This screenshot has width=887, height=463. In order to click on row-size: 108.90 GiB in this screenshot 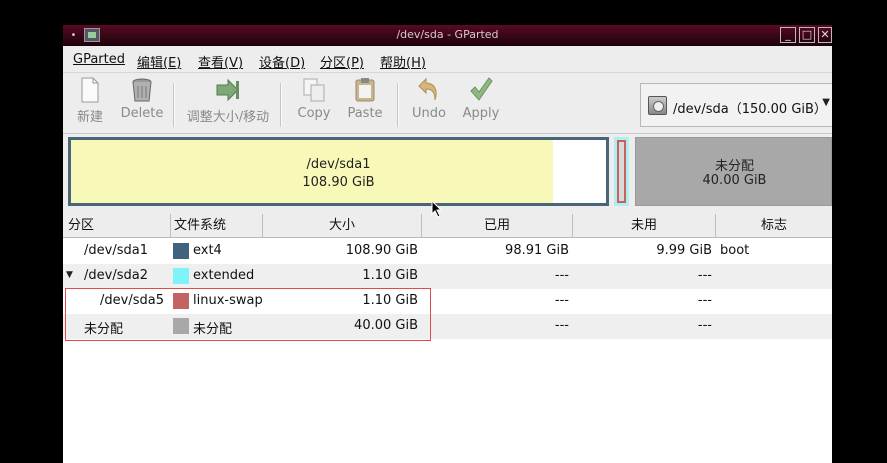, I will do `click(381, 250)`.